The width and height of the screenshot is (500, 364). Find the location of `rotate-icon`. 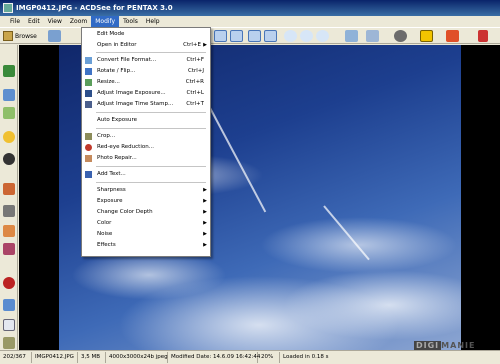

rotate-icon is located at coordinates (88, 71).